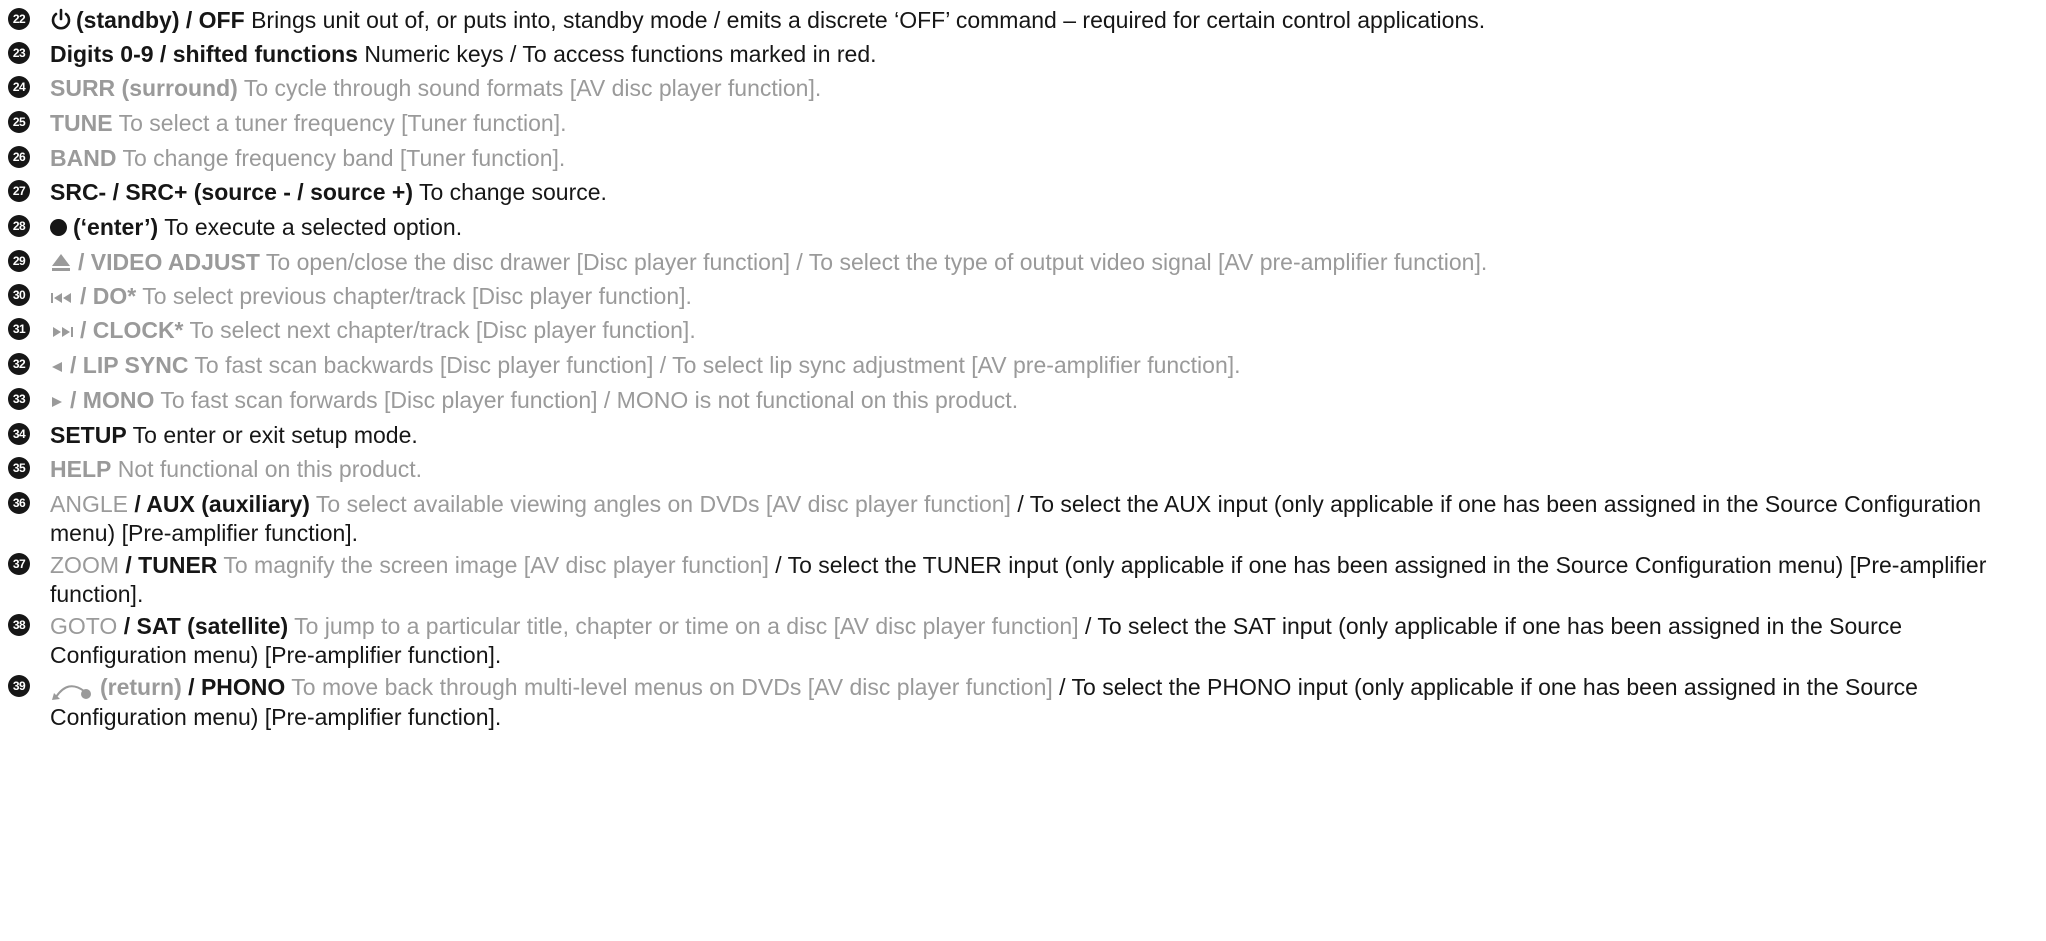 This screenshot has width=2046, height=941. What do you see at coordinates (204, 54) in the screenshot?
I see `item-key: Digits 0-9 / shifted functions` at bounding box center [204, 54].